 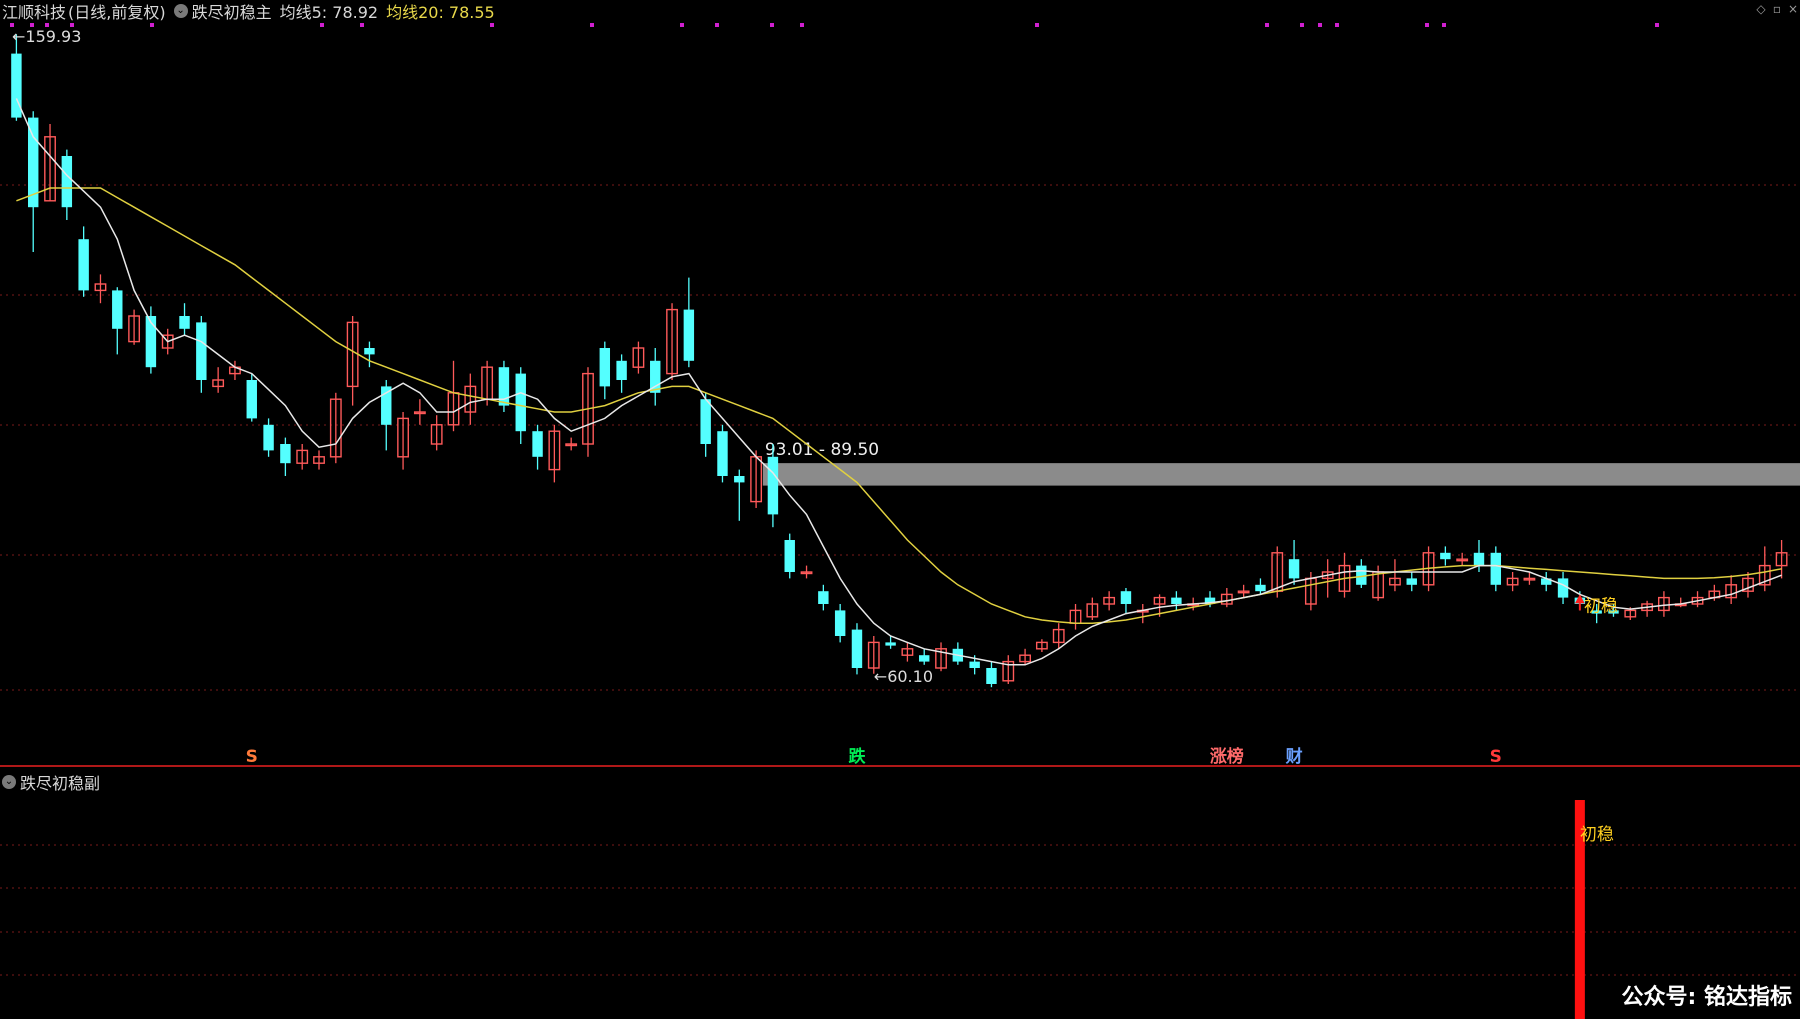 I want to click on close-icon: ×, so click(x=1793, y=9).